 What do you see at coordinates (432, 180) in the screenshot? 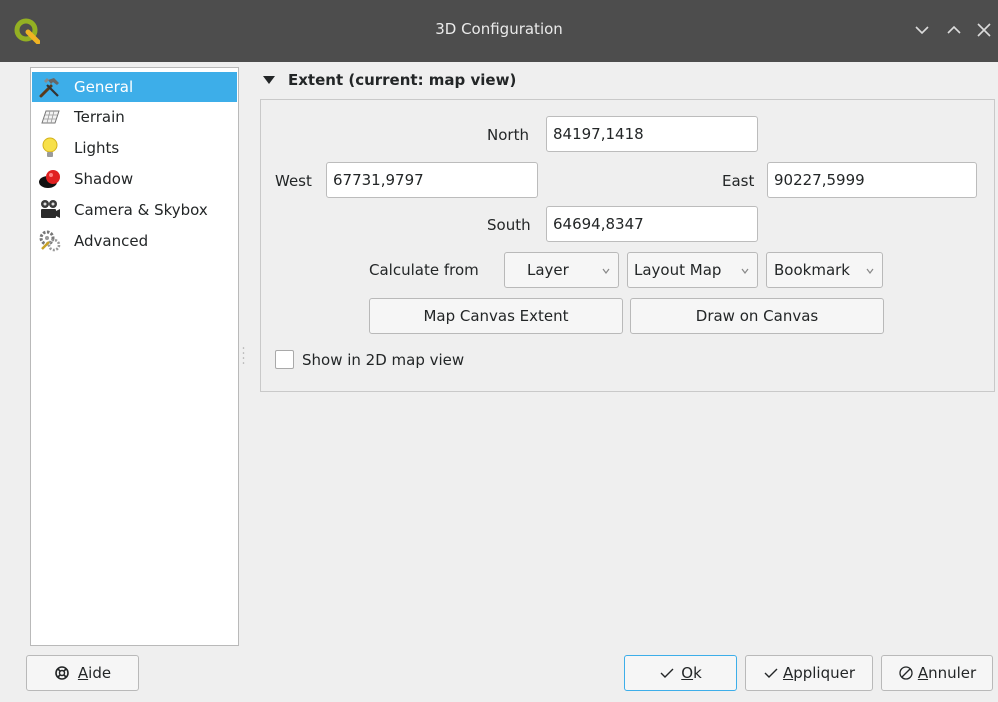
I see `west-input: 67731,9797` at bounding box center [432, 180].